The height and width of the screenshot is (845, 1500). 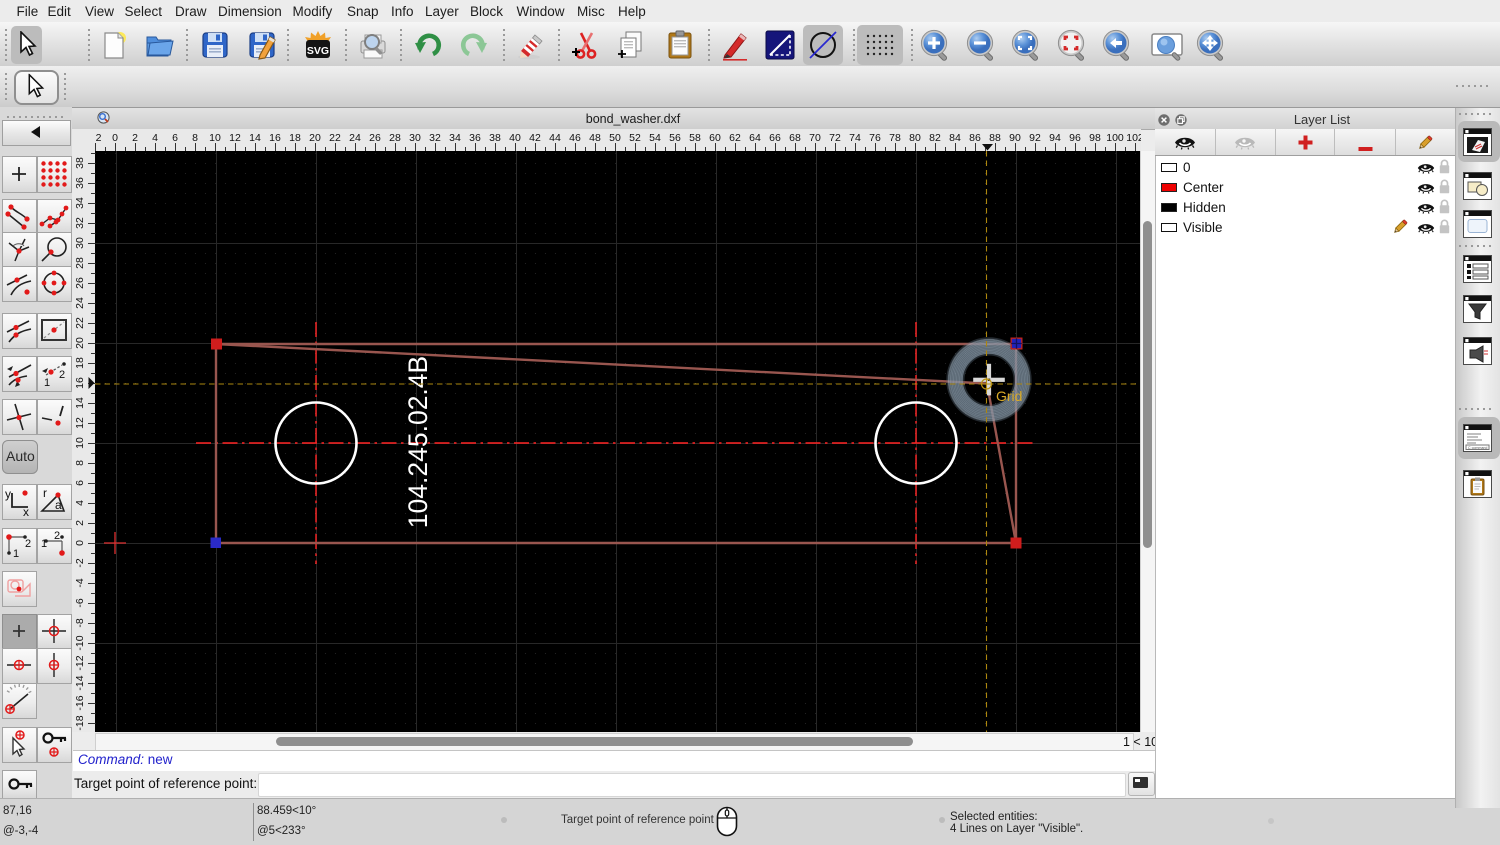 I want to click on svg-text: -18, so click(x=80, y=722).